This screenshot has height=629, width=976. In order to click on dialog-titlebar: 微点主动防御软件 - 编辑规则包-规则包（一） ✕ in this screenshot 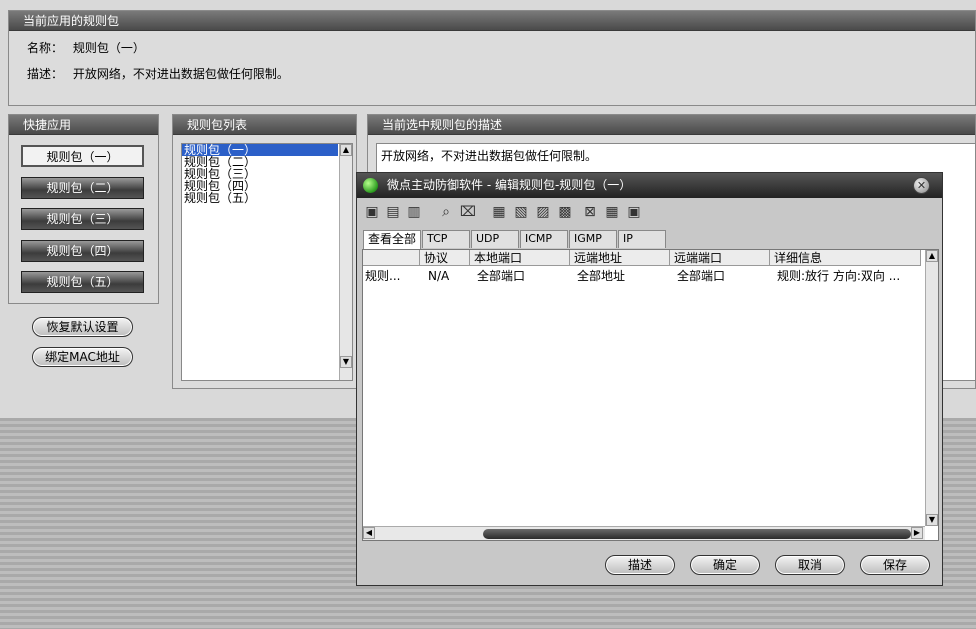, I will do `click(649, 185)`.